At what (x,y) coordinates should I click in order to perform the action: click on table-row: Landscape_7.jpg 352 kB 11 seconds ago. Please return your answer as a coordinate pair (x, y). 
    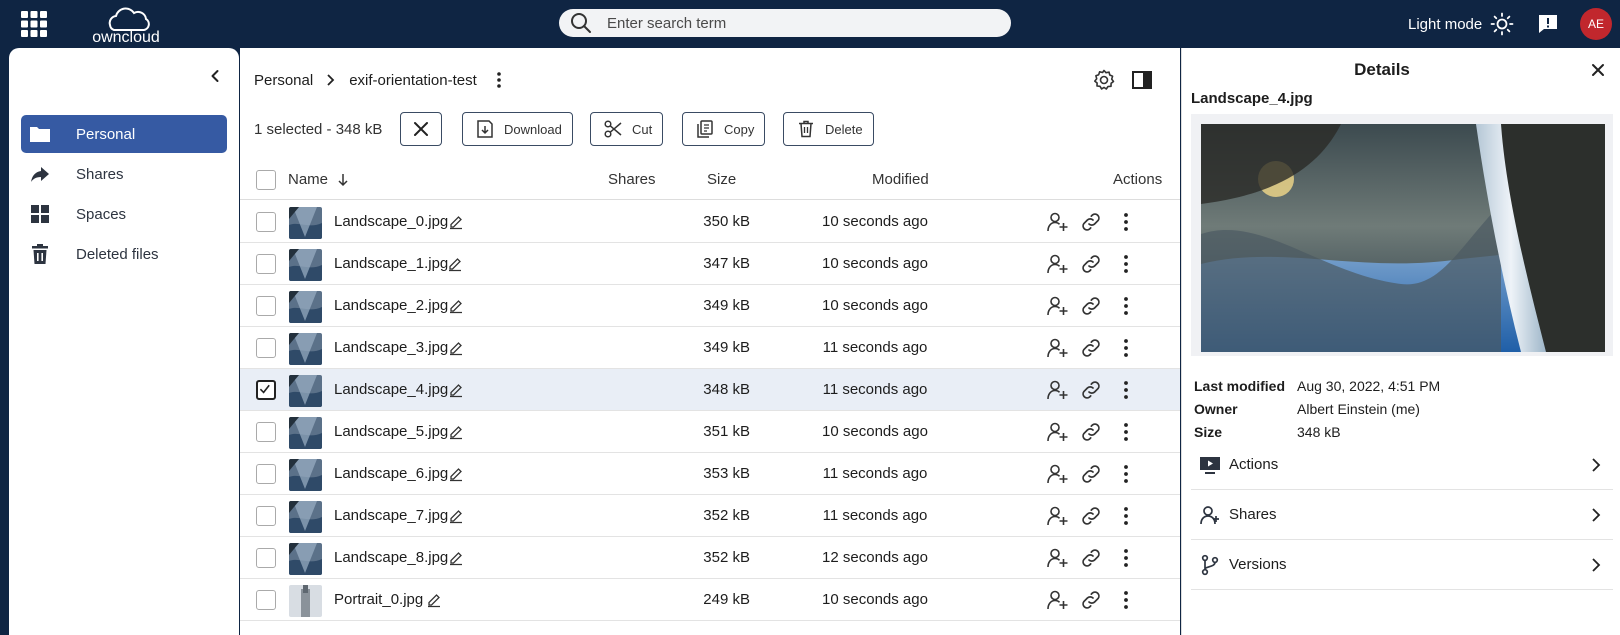
    Looking at the image, I should click on (710, 516).